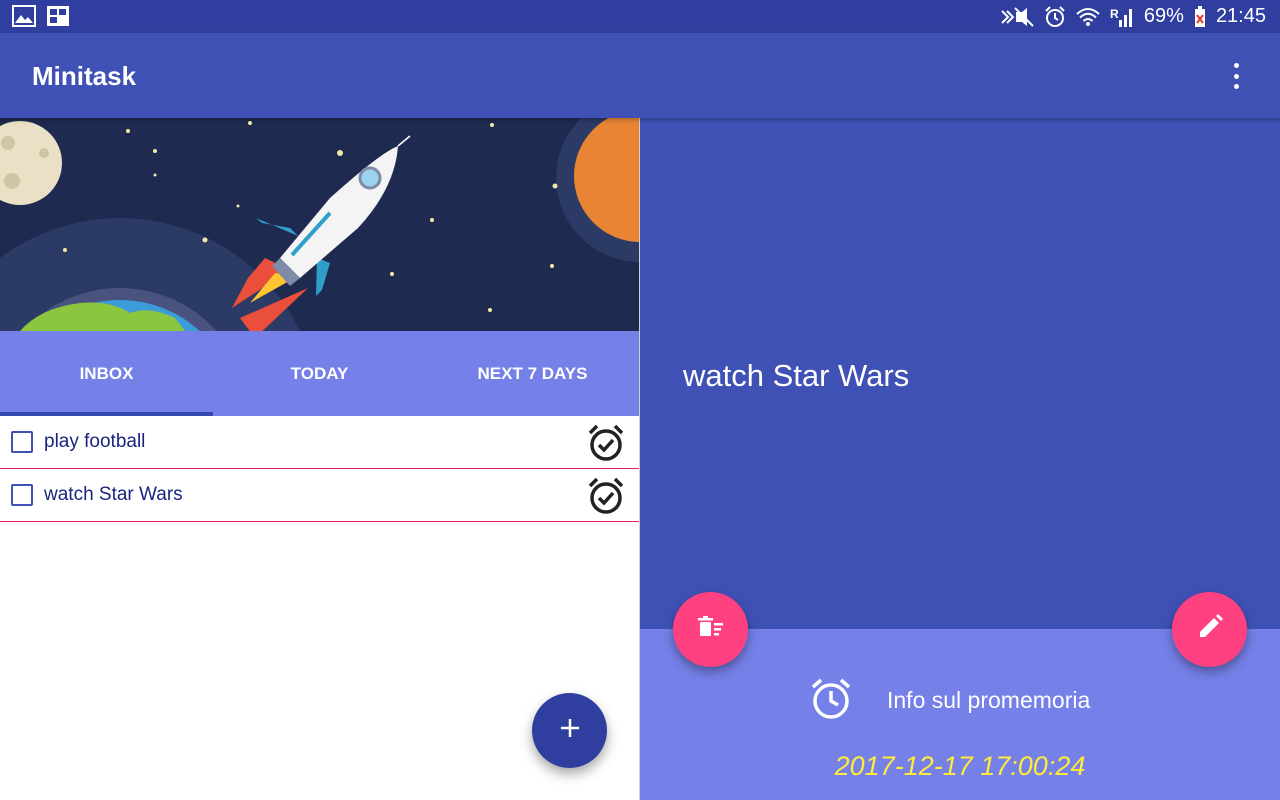 The height and width of the screenshot is (800, 1280). I want to click on list-item: play football, so click(319, 442).